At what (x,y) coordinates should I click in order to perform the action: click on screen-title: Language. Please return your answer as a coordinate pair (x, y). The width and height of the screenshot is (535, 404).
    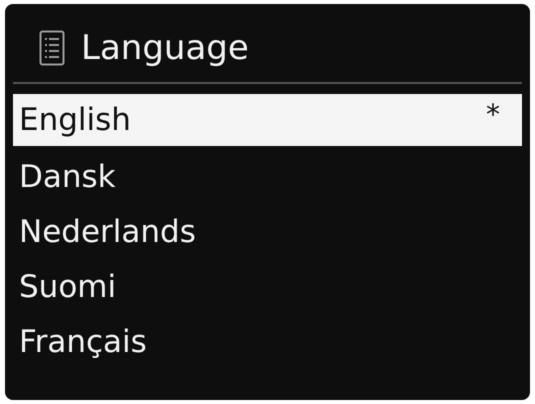
    Looking at the image, I should click on (165, 48).